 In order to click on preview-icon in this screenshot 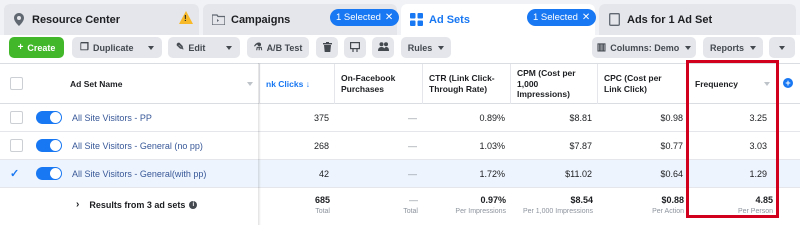, I will do `click(355, 47)`.